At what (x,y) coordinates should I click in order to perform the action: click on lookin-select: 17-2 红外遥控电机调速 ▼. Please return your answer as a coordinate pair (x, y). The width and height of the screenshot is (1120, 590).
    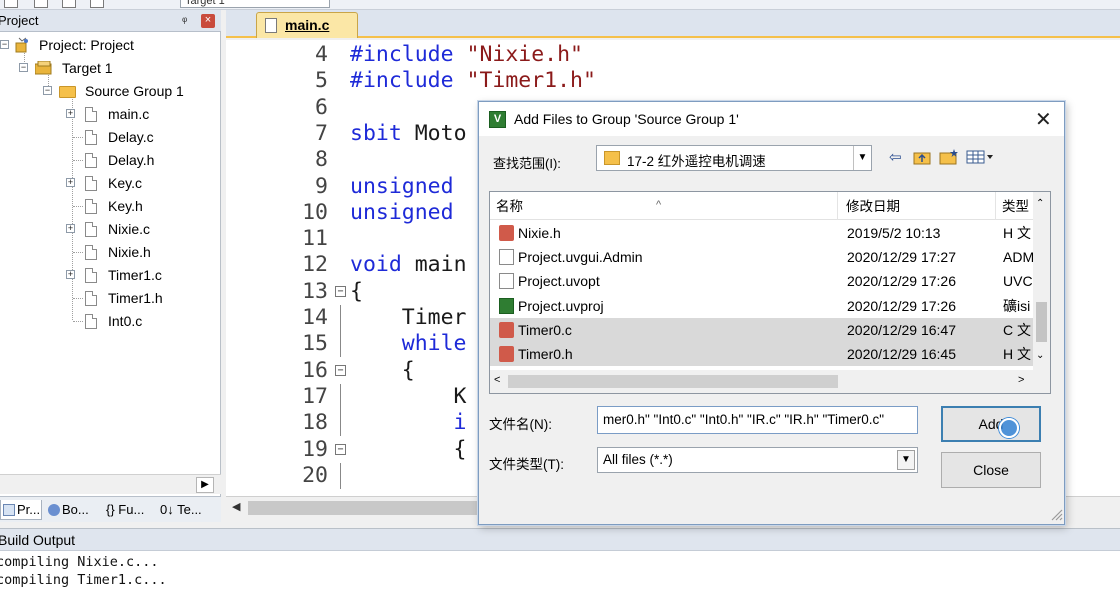
    Looking at the image, I should click on (734, 158).